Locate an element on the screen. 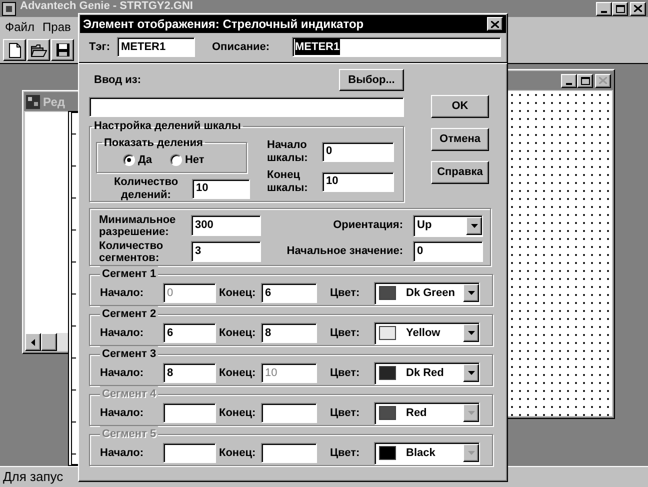 The image size is (648, 487). field-label: Начальное значение: is located at coordinates (345, 252).